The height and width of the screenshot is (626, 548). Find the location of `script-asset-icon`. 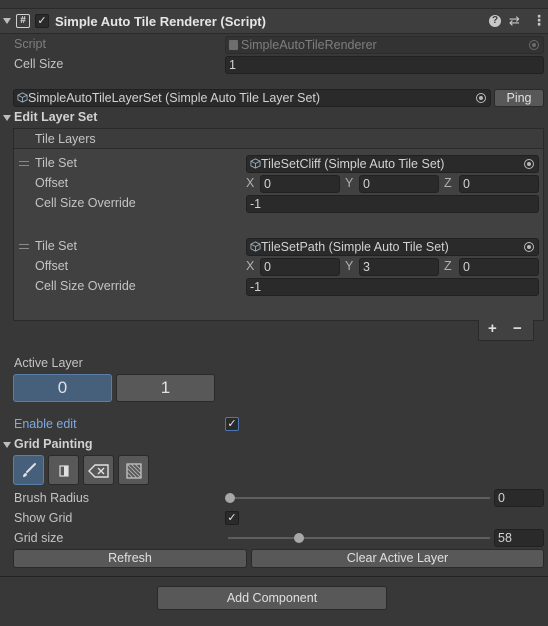

script-asset-icon is located at coordinates (233, 45).